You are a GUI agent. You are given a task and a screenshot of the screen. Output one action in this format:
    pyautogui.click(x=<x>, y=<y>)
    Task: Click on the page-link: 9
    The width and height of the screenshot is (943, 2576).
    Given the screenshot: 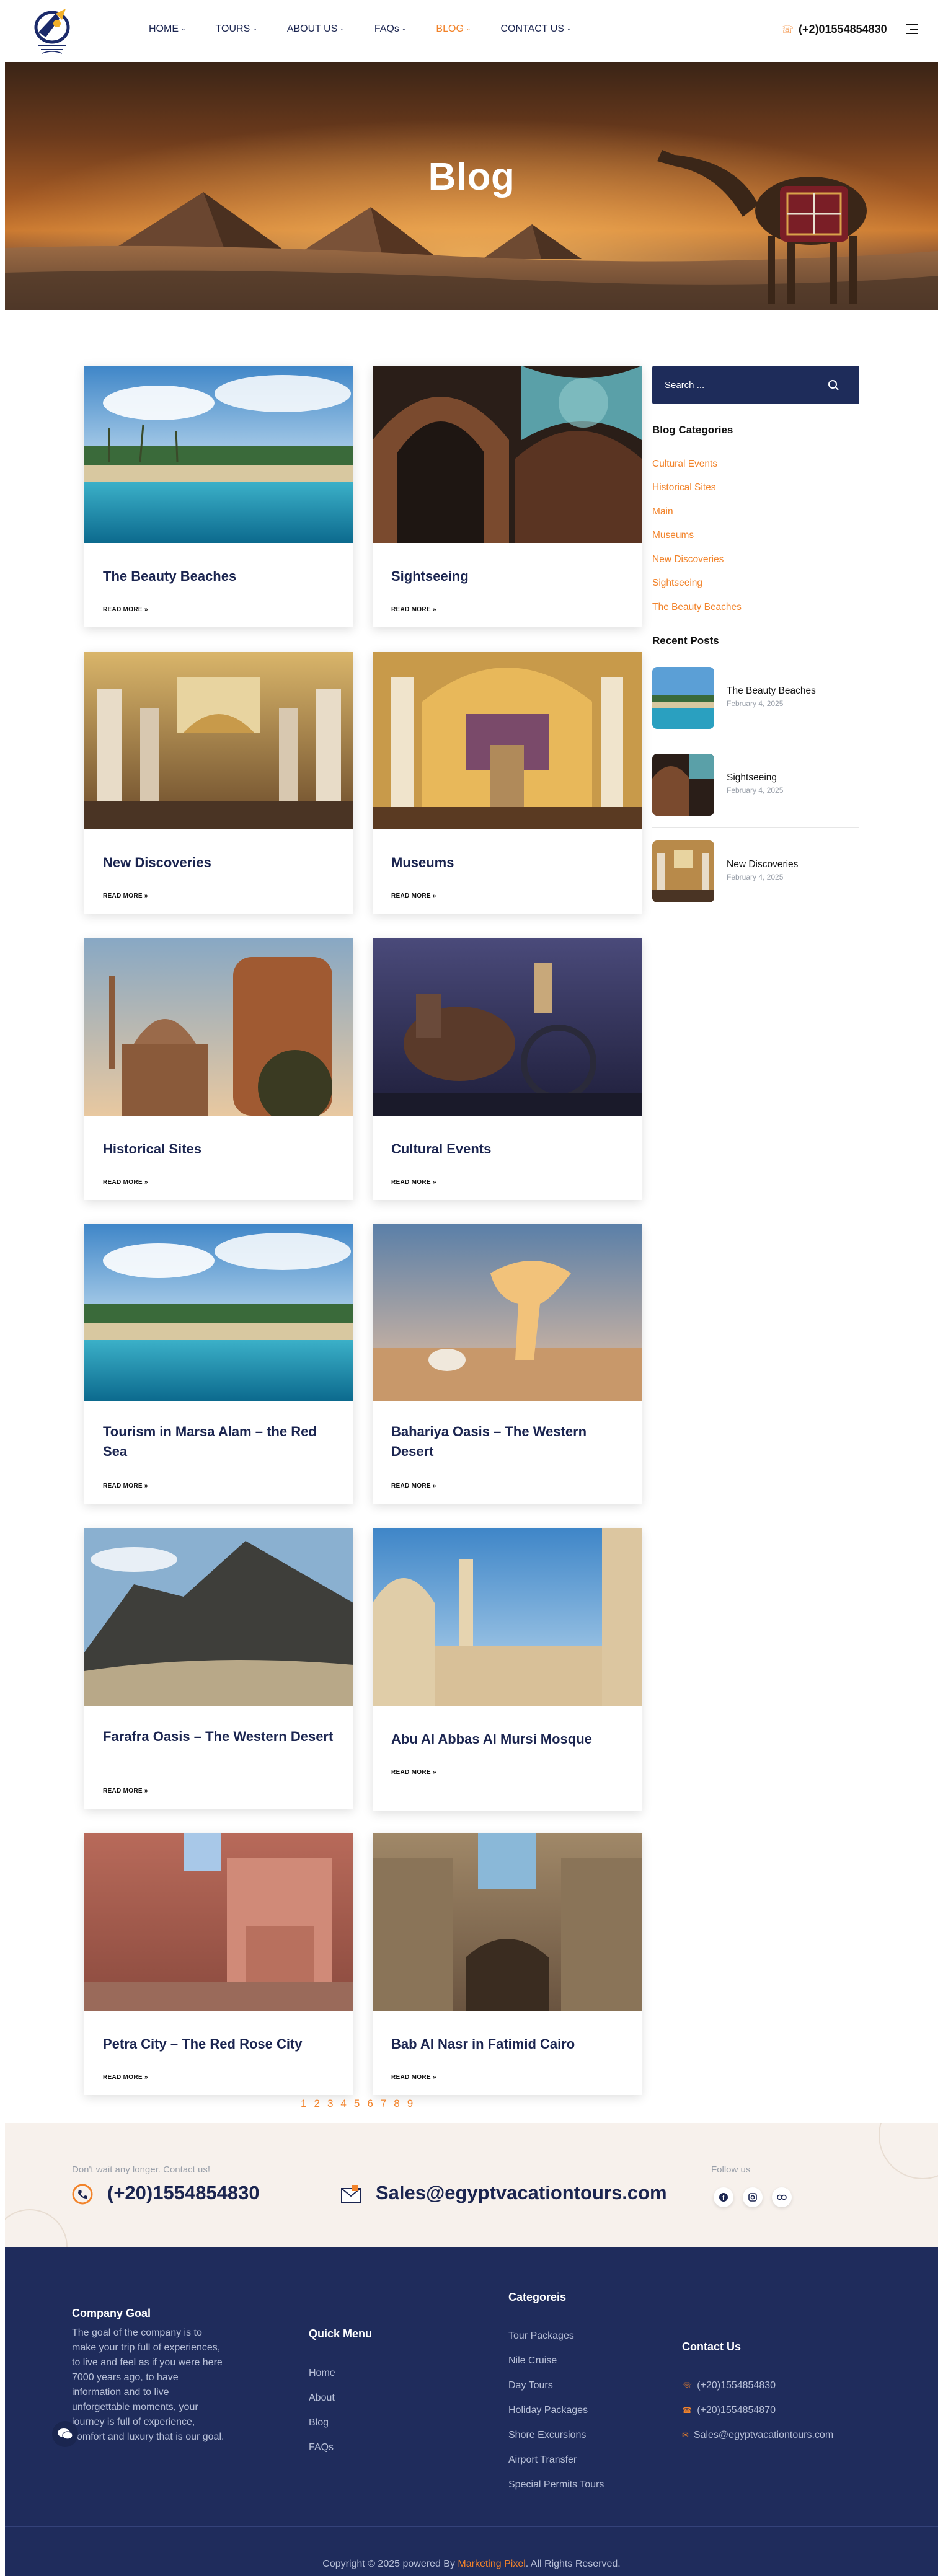 What is the action you would take?
    pyautogui.click(x=410, y=2103)
    